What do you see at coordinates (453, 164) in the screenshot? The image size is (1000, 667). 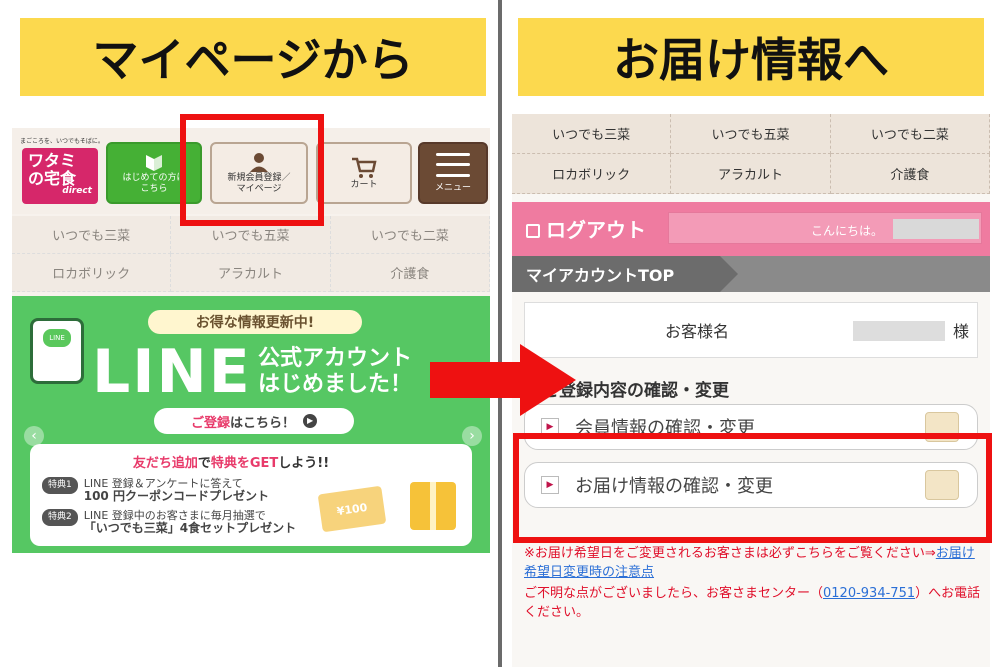 I see `hamburger-icon` at bounding box center [453, 164].